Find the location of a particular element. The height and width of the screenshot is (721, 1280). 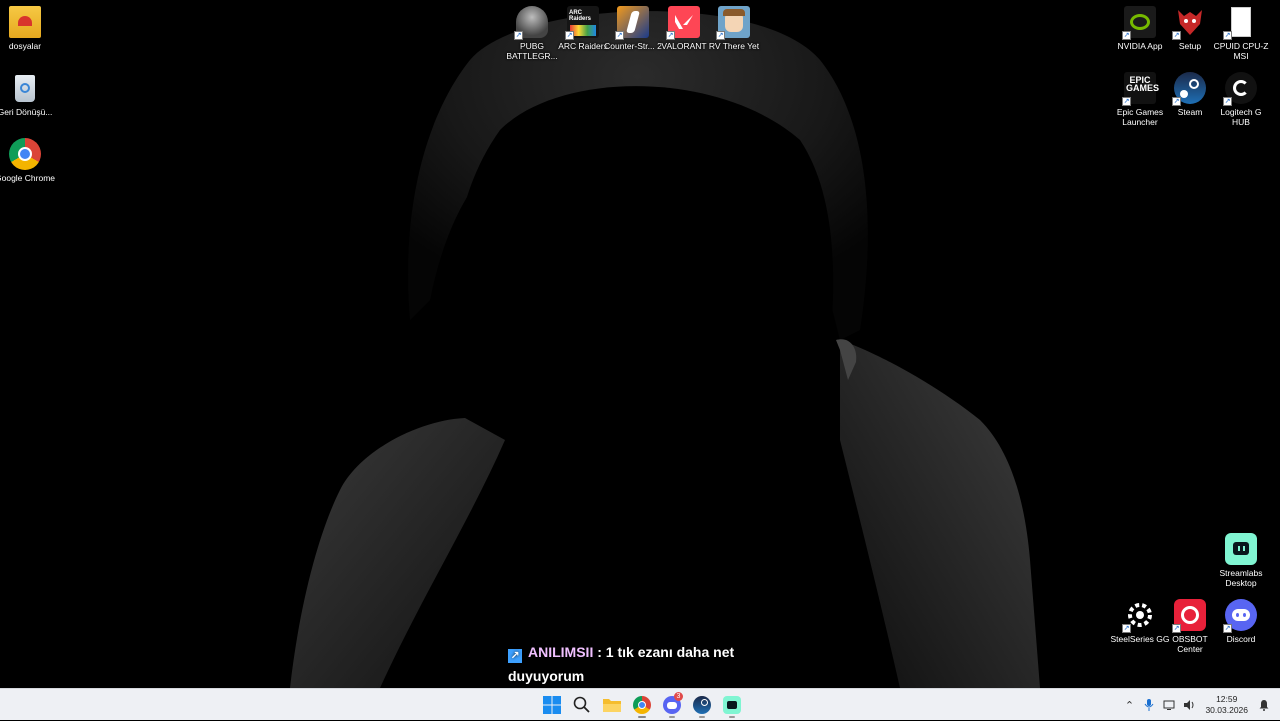

desktop-icon-discord: ↗ Discord is located at coordinates (1241, 621).